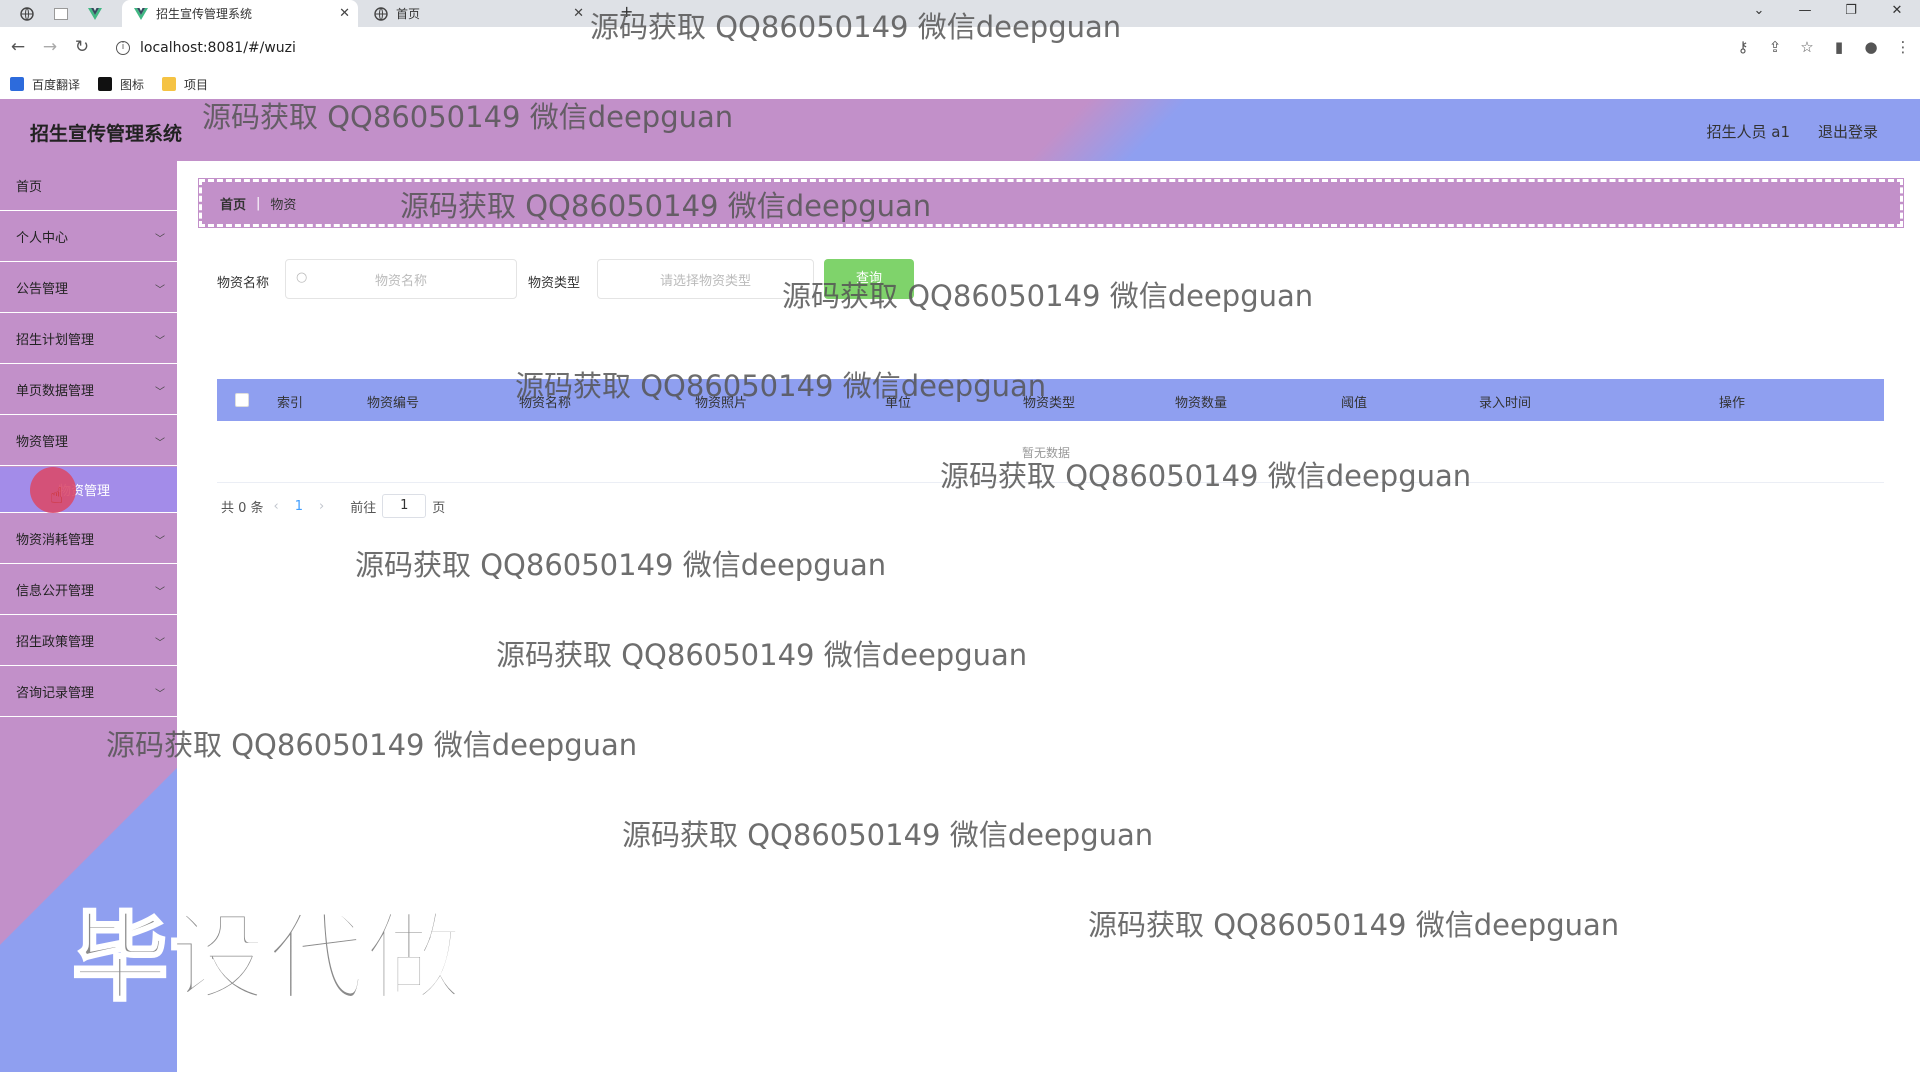 This screenshot has width=1920, height=1072. What do you see at coordinates (1903, 47) in the screenshot?
I see `menu-icon: ⋮` at bounding box center [1903, 47].